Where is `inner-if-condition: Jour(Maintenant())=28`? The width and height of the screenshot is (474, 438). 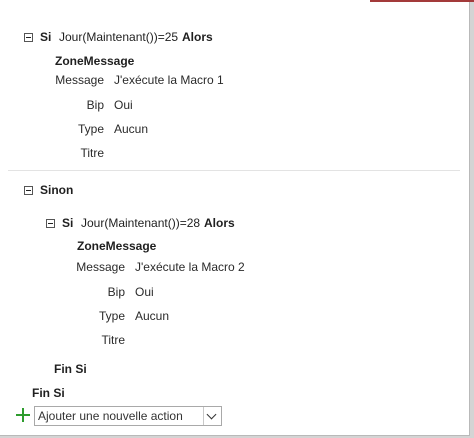 inner-if-condition: Jour(Maintenant())=28 is located at coordinates (140, 223).